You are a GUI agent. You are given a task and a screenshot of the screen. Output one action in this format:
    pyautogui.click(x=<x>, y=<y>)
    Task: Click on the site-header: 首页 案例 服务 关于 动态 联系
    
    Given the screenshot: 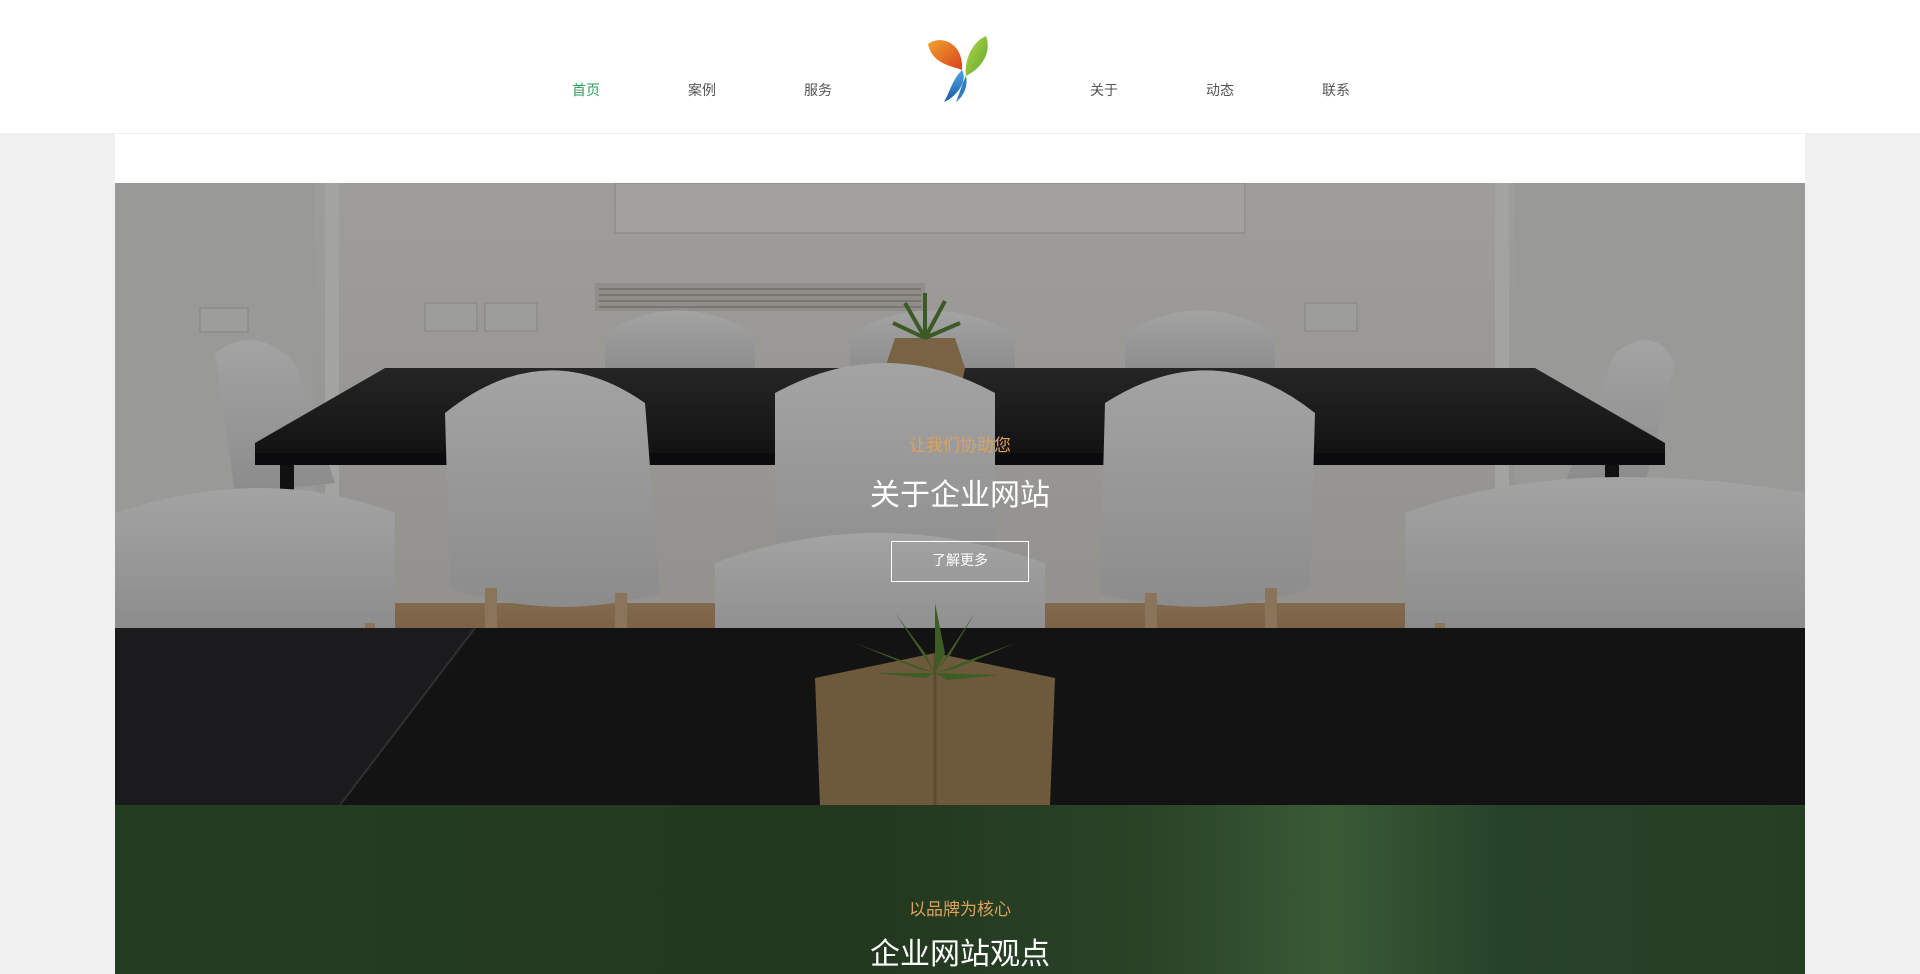 What is the action you would take?
    pyautogui.click(x=960, y=67)
    